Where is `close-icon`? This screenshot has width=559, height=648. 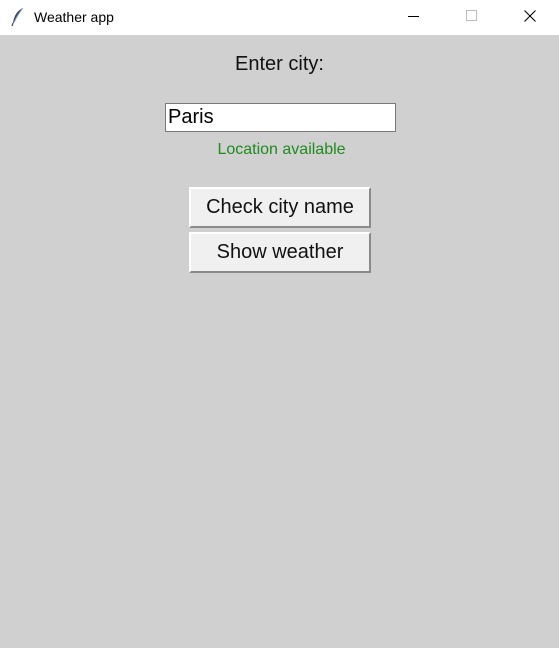
close-icon is located at coordinates (530, 18).